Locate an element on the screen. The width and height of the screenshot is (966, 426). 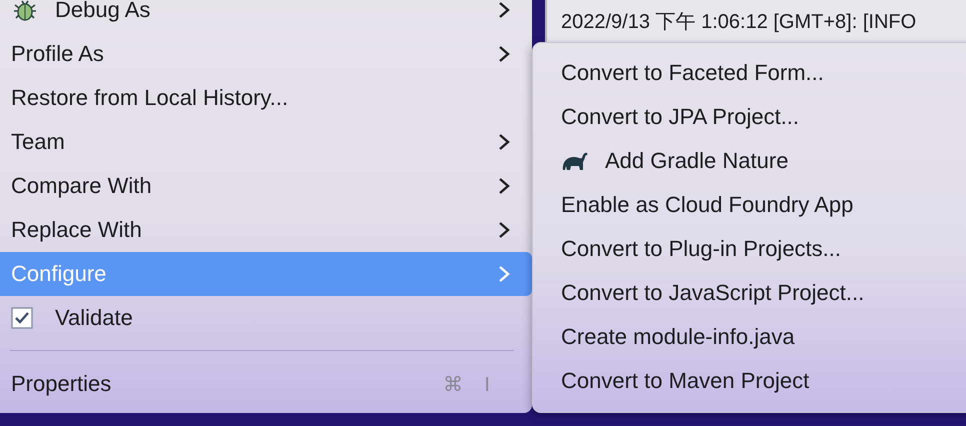
shortcut-label: ⌘ I is located at coordinates (466, 384).